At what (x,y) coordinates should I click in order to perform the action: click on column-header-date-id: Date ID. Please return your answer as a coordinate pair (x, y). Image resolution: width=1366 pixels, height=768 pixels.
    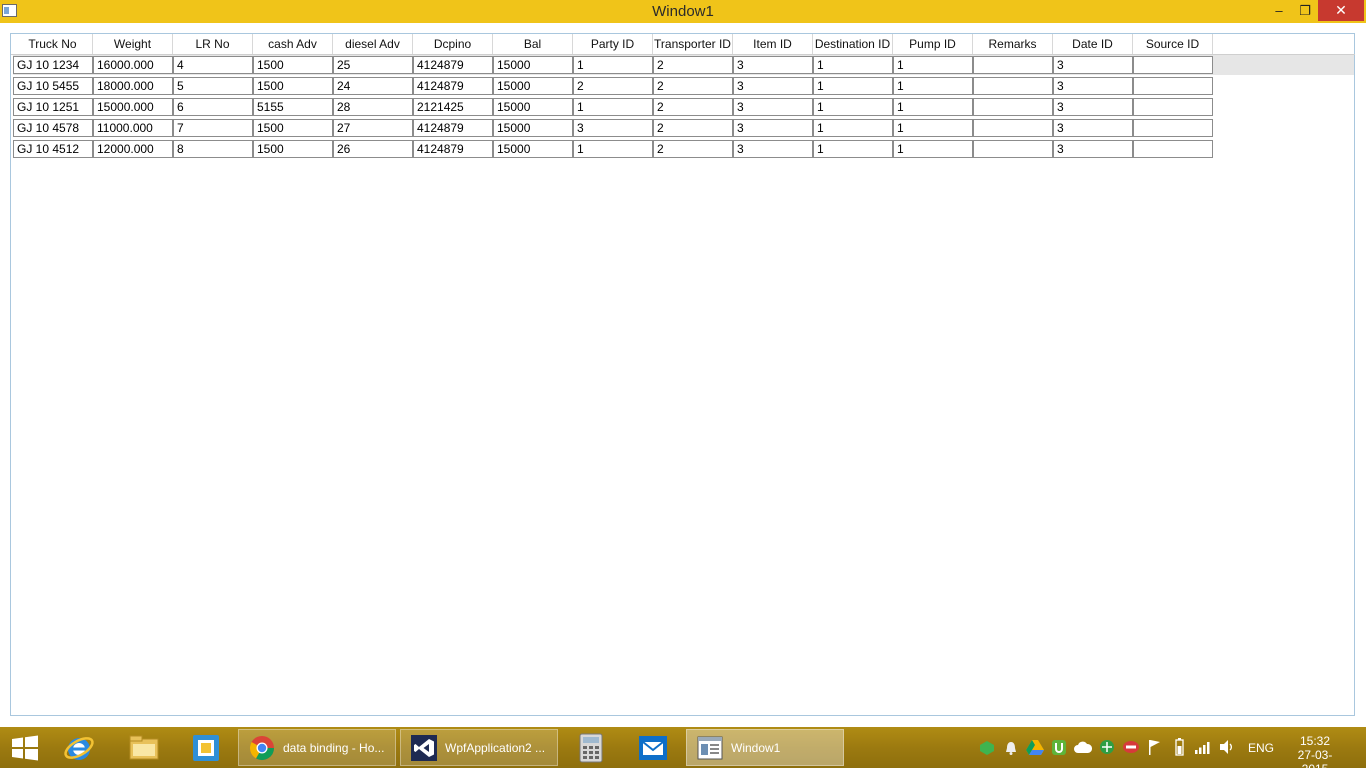
    Looking at the image, I should click on (1093, 44).